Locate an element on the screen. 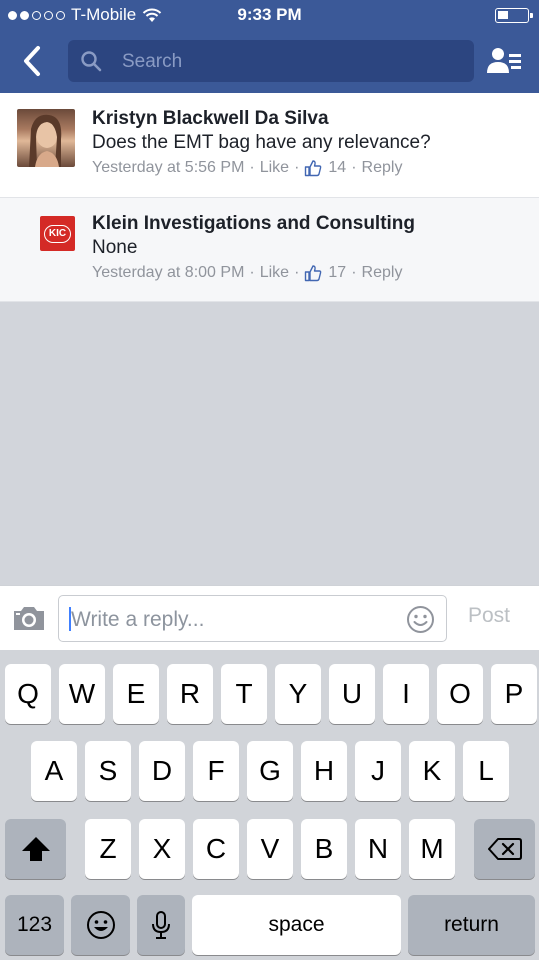 Image resolution: width=539 pixels, height=960 pixels. post-button: Post is located at coordinates (489, 616).